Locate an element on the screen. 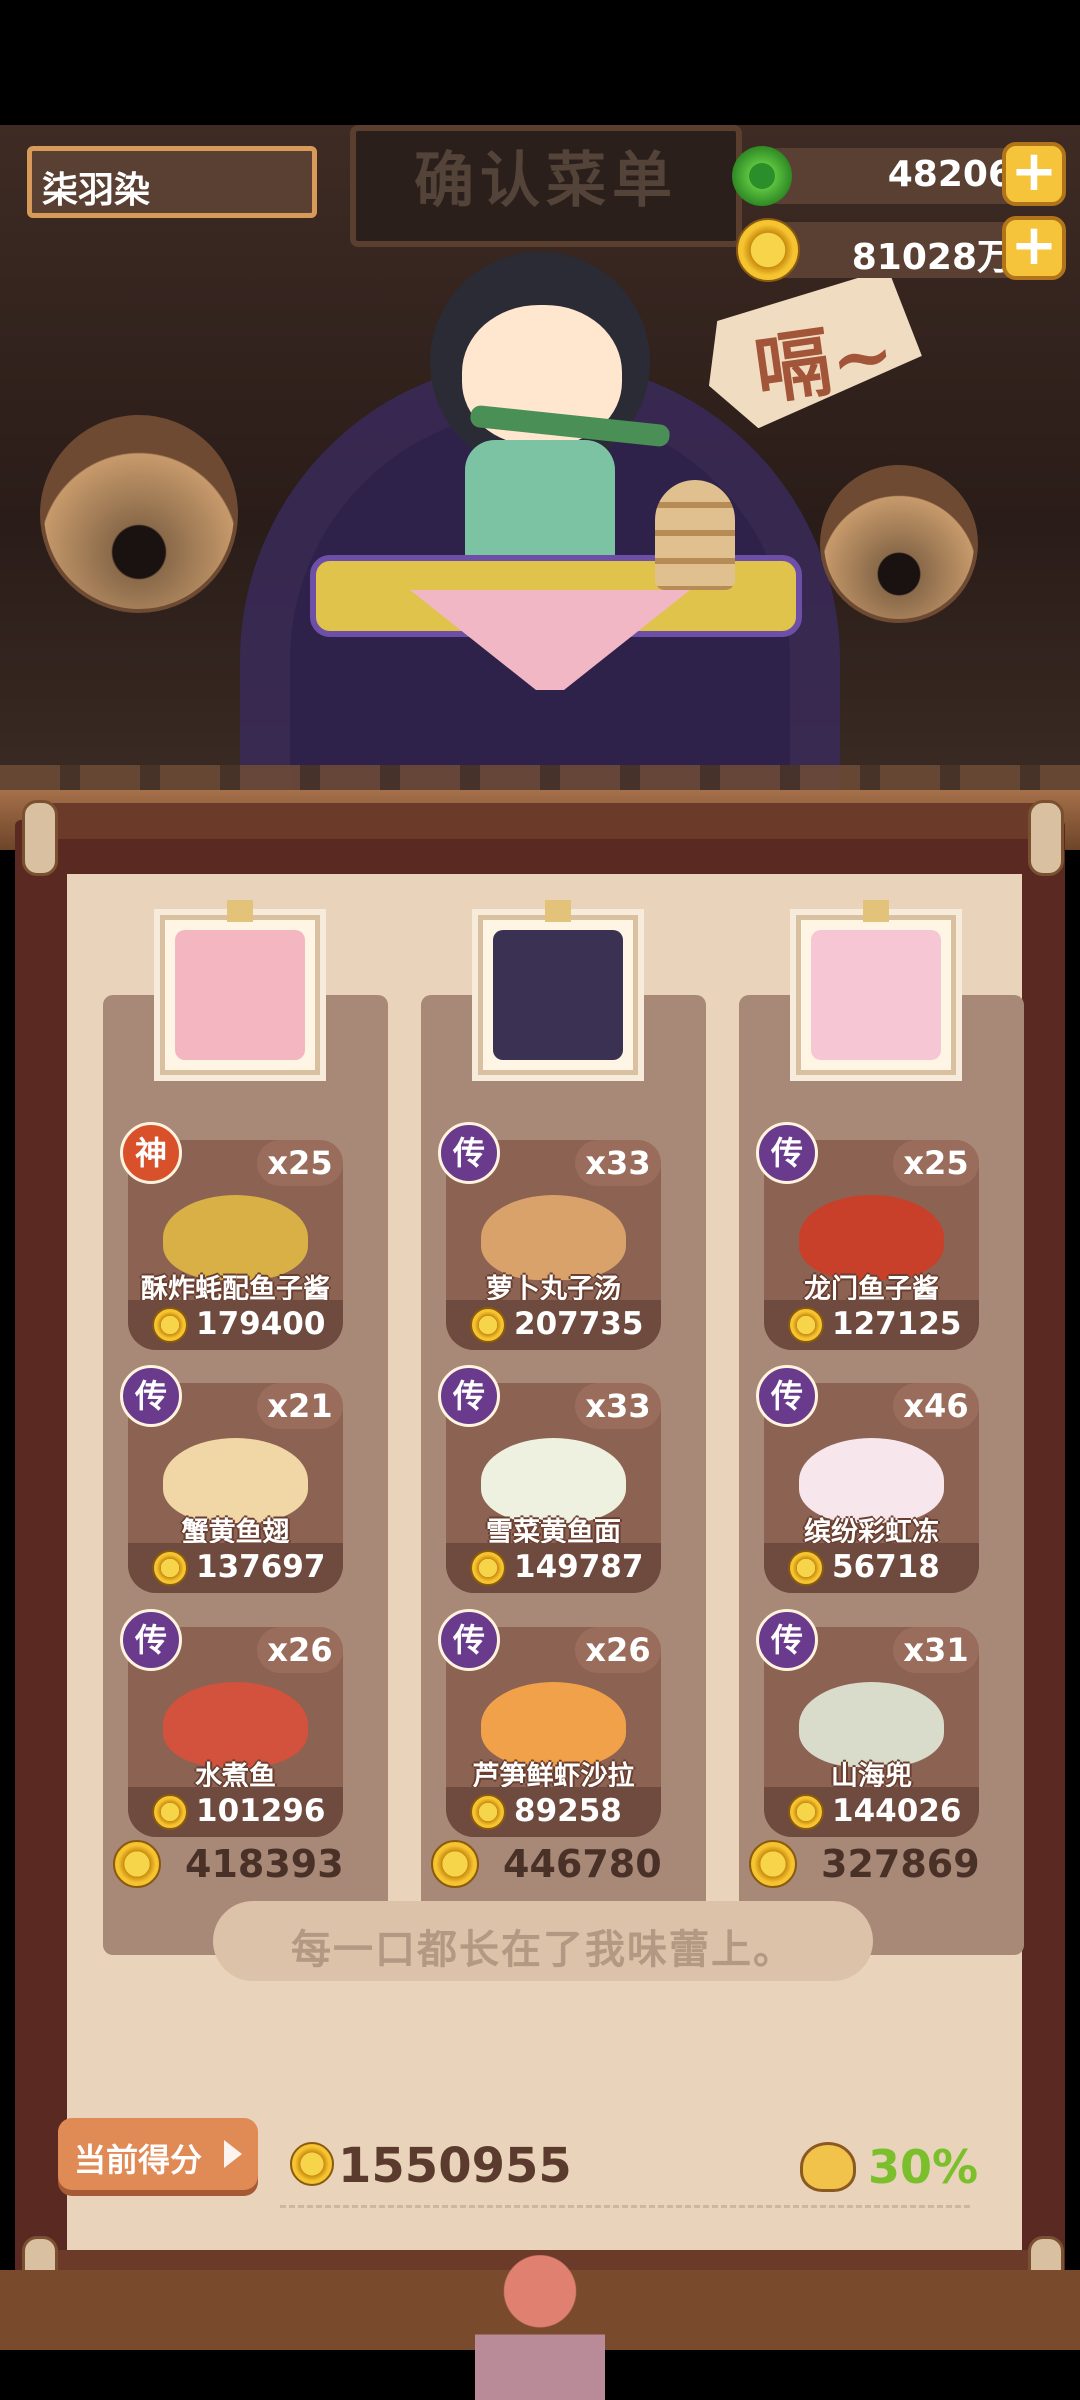  add-coins-button: + is located at coordinates (1034, 248).